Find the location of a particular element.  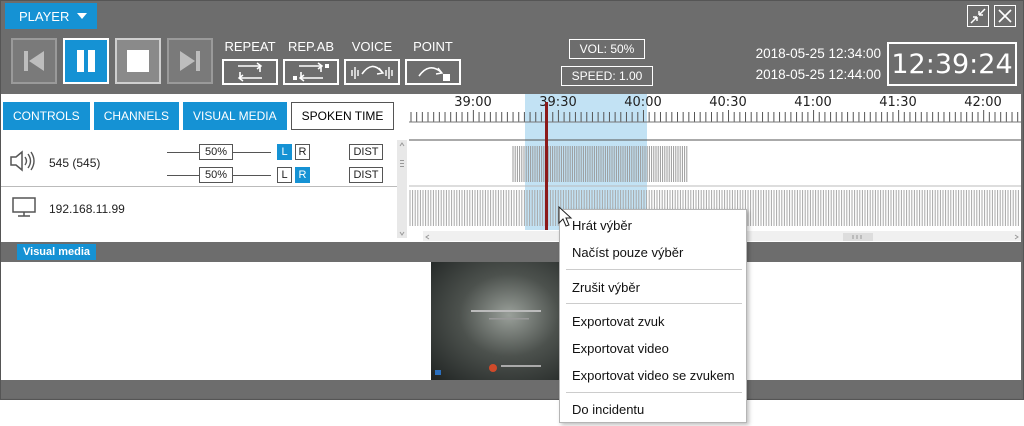

tab-controls: CONTROLS is located at coordinates (46, 116).